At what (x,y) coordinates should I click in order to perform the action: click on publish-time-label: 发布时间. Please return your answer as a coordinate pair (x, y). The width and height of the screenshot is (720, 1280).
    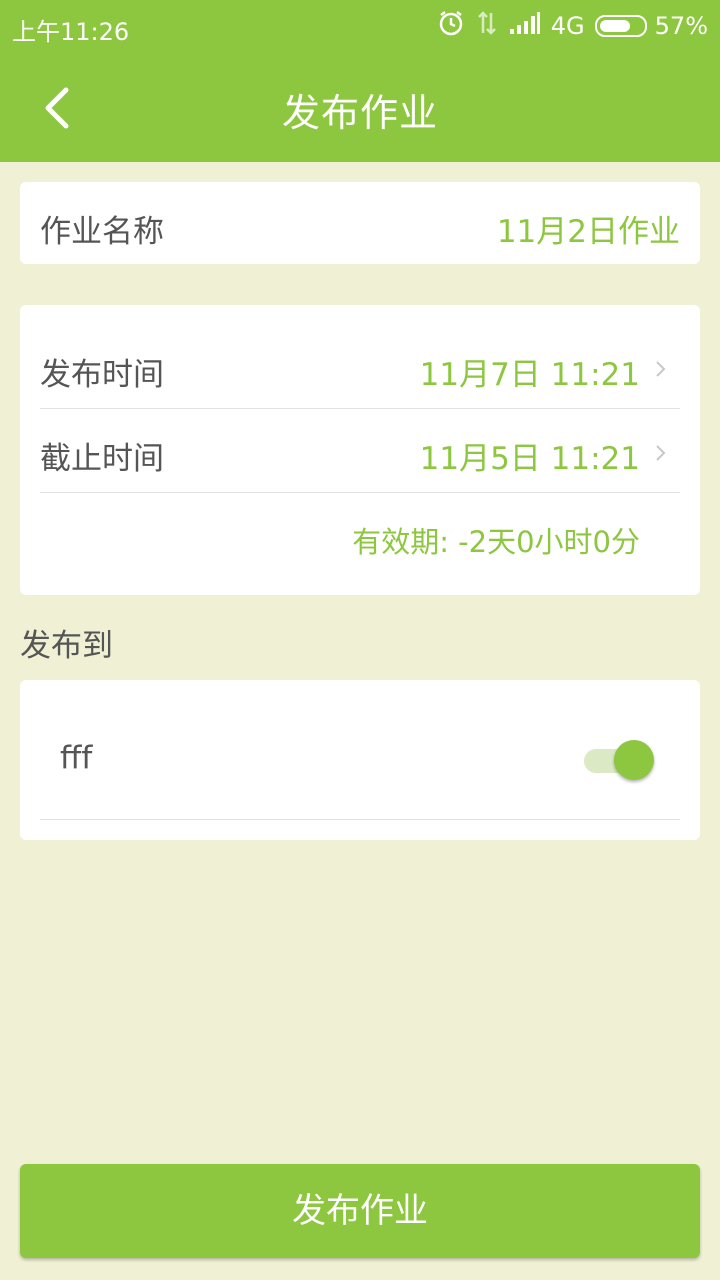
    Looking at the image, I should click on (102, 375).